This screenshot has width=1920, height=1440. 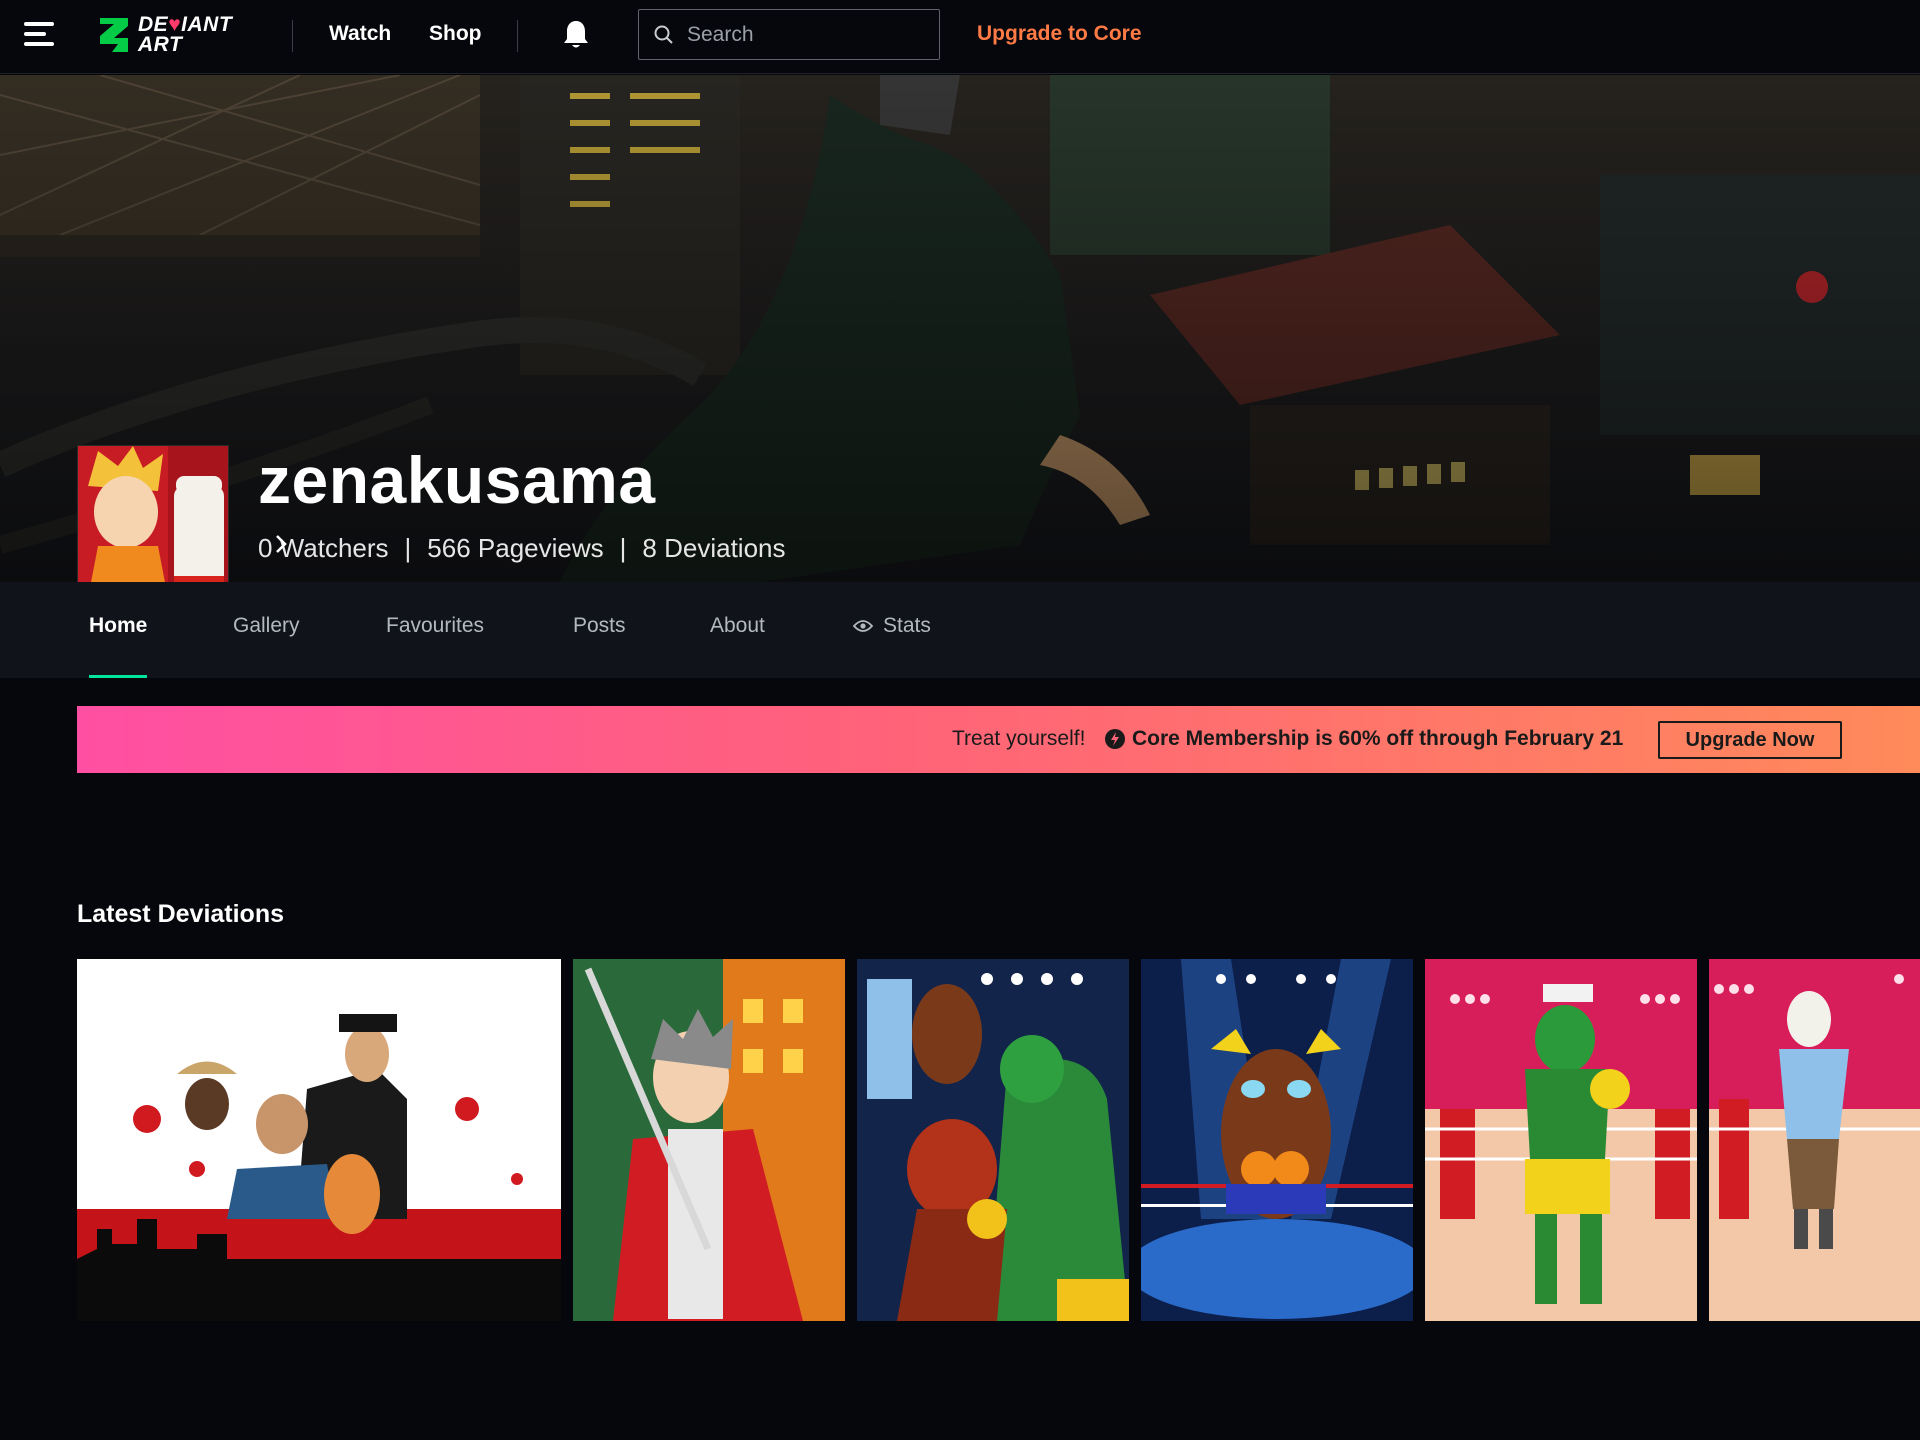 I want to click on notifications-bell-icon, so click(x=576, y=35).